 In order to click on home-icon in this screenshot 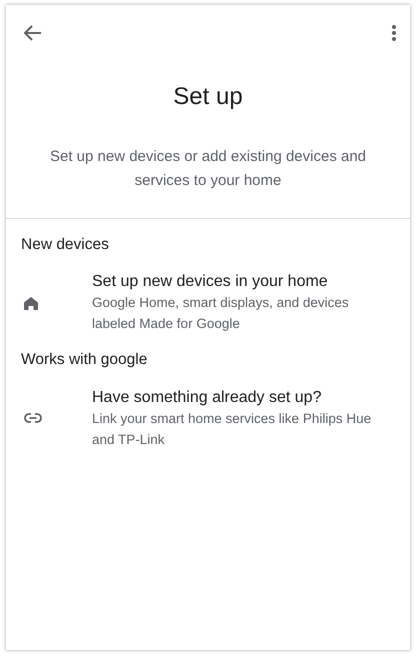, I will do `click(31, 303)`.